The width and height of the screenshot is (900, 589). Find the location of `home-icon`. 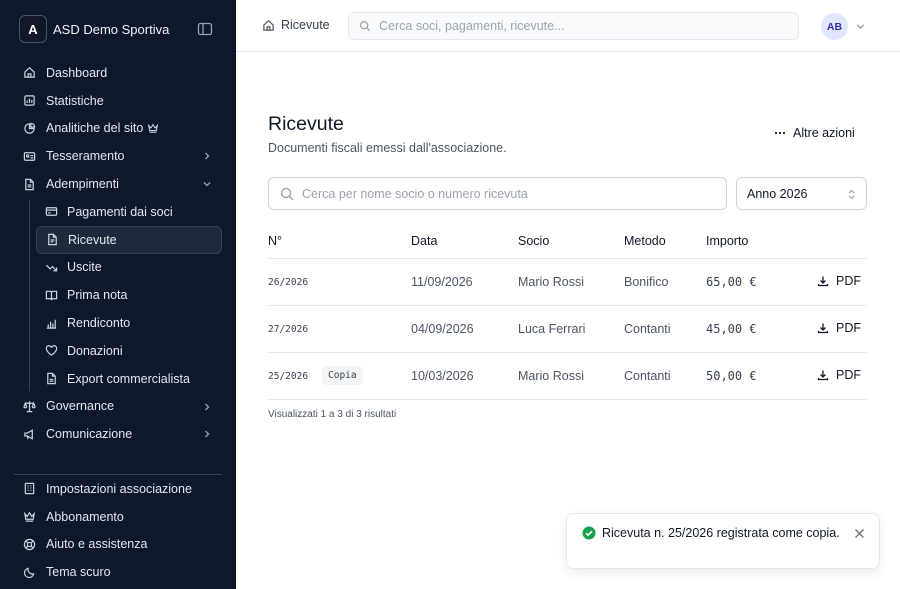

home-icon is located at coordinates (268, 25).